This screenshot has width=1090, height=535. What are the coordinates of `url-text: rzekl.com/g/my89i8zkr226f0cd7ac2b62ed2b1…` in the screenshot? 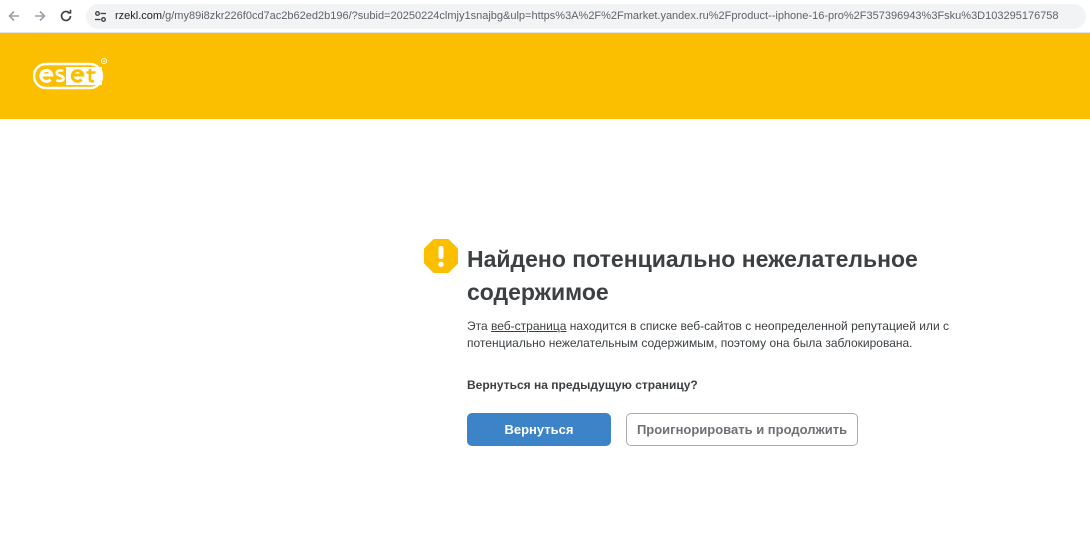 It's located at (597, 16).